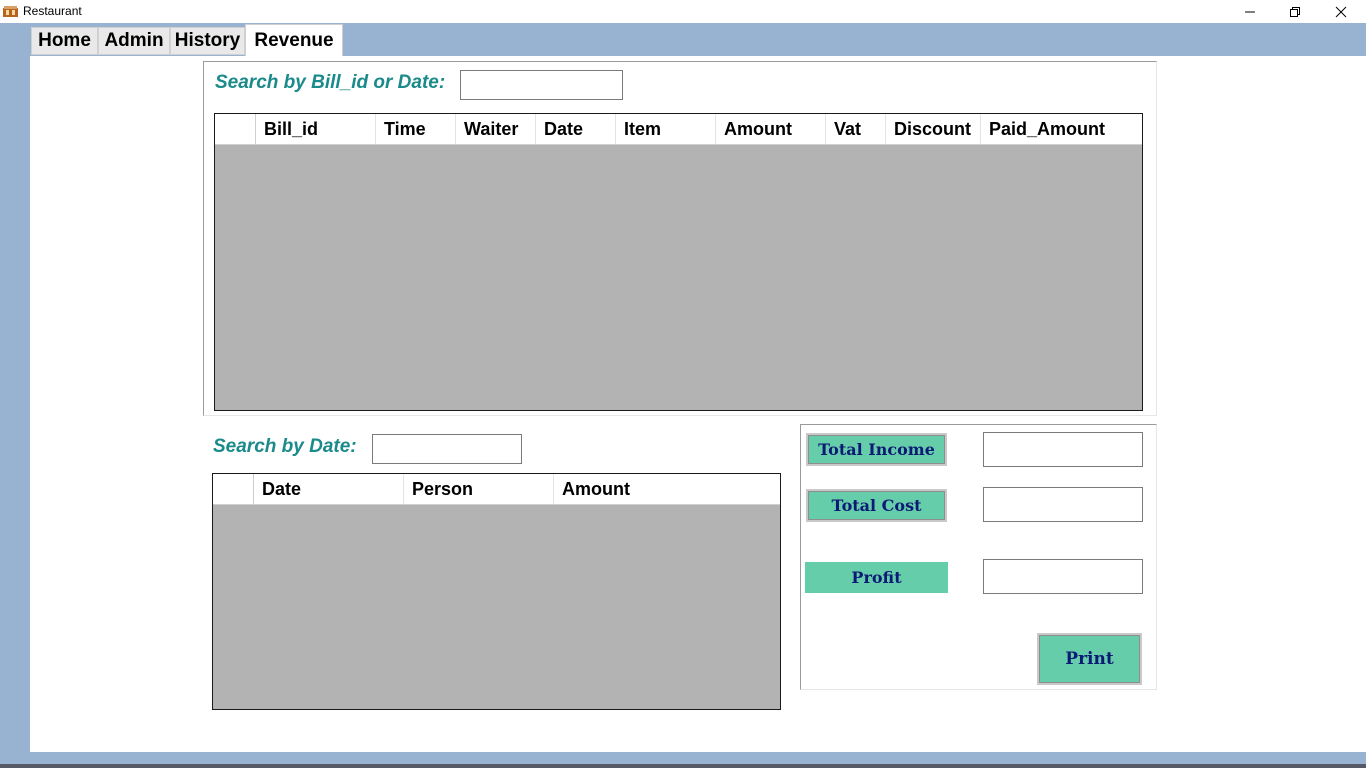  I want to click on restore-button, so click(1295, 11).